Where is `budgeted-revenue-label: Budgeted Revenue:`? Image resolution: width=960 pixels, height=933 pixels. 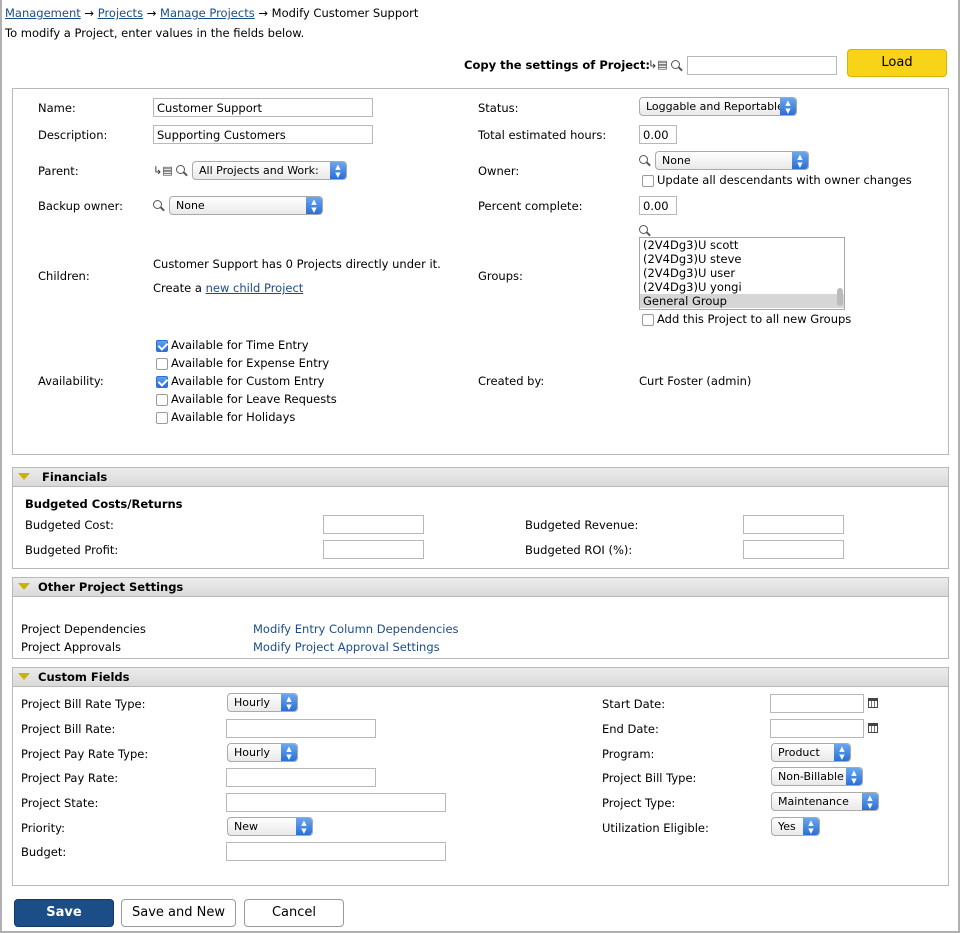
budgeted-revenue-label: Budgeted Revenue: is located at coordinates (582, 525).